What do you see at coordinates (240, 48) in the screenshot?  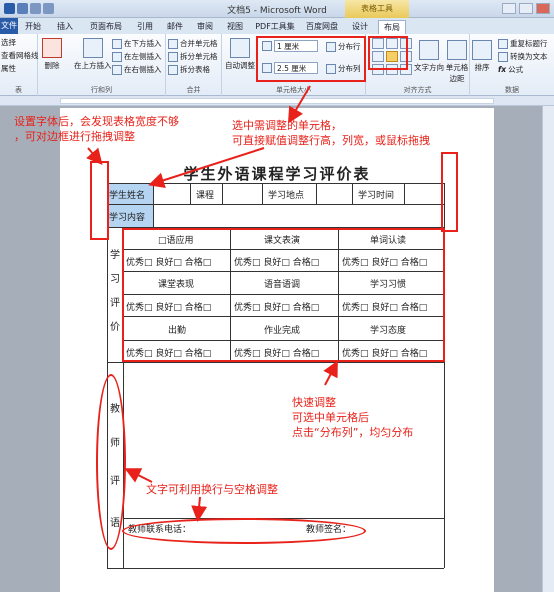 I see `autofit-icon` at bounding box center [240, 48].